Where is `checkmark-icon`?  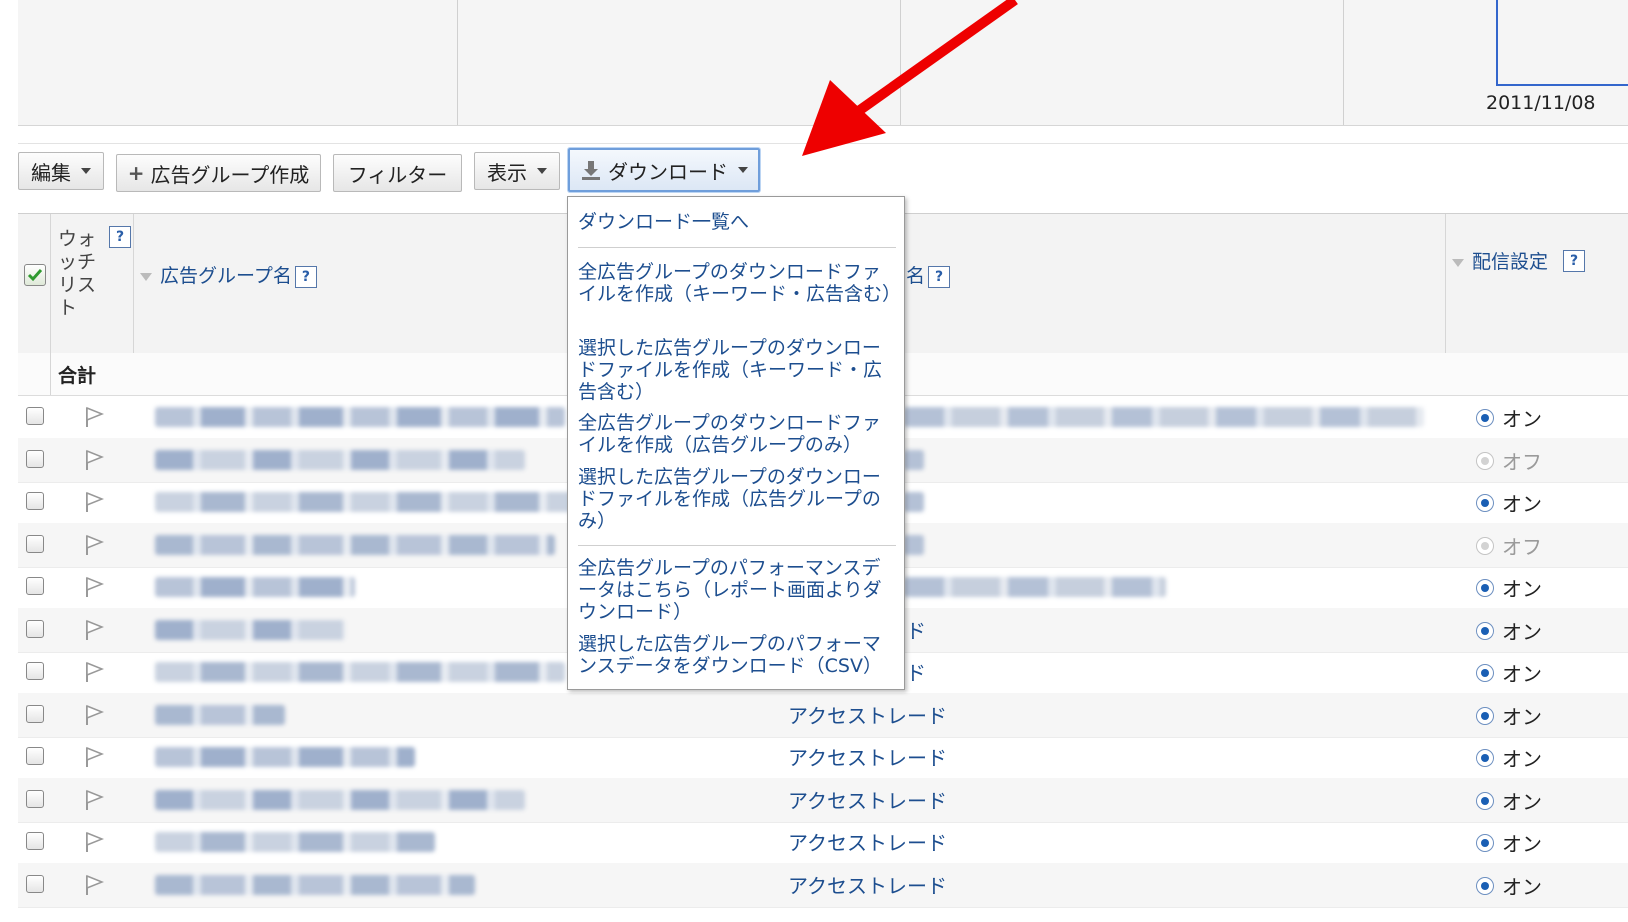
checkmark-icon is located at coordinates (35, 275).